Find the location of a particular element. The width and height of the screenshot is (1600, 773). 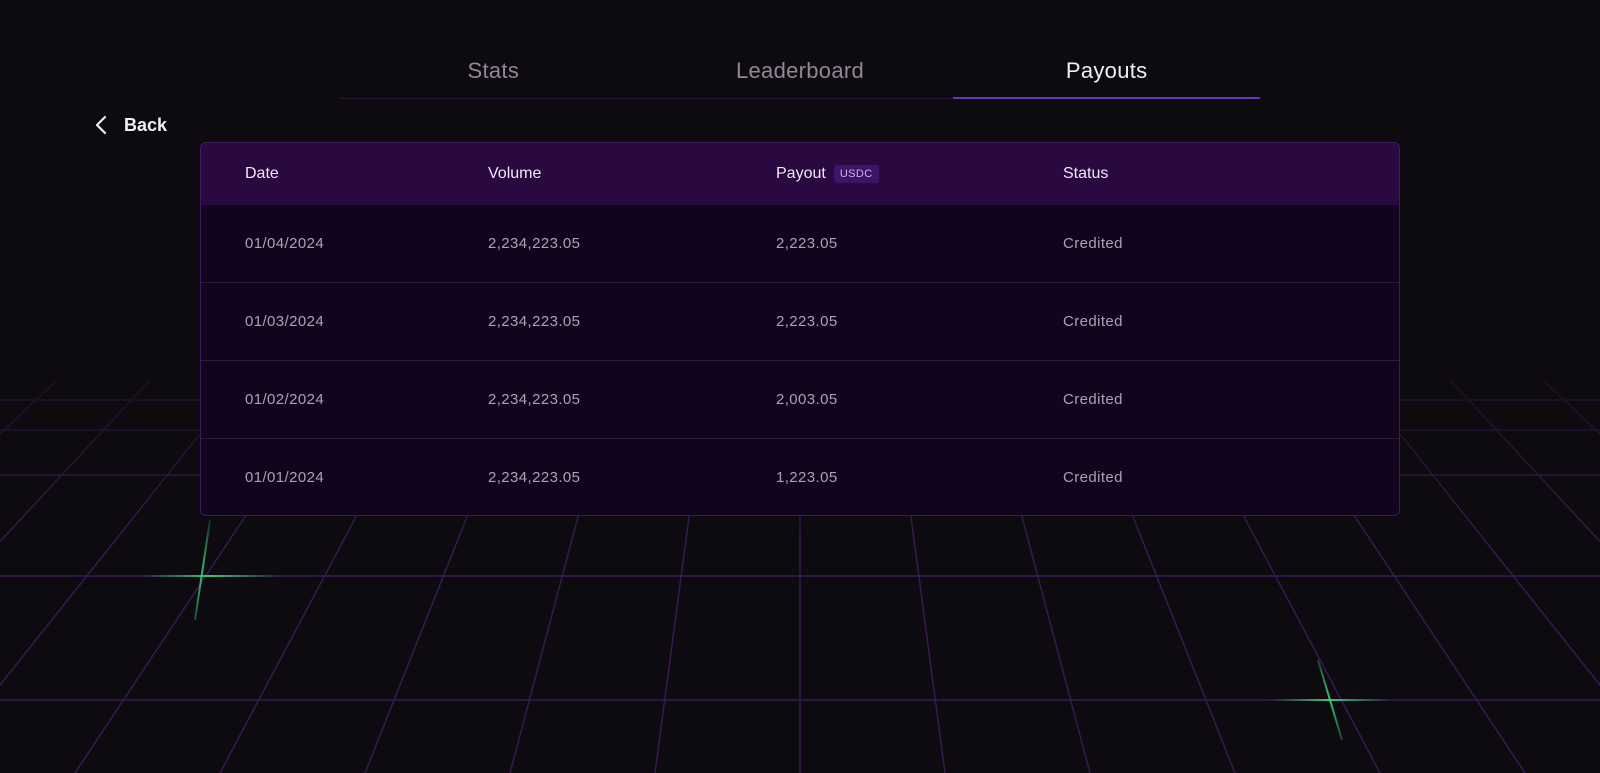

cell-date: 01/02/2024 is located at coordinates (285, 399).